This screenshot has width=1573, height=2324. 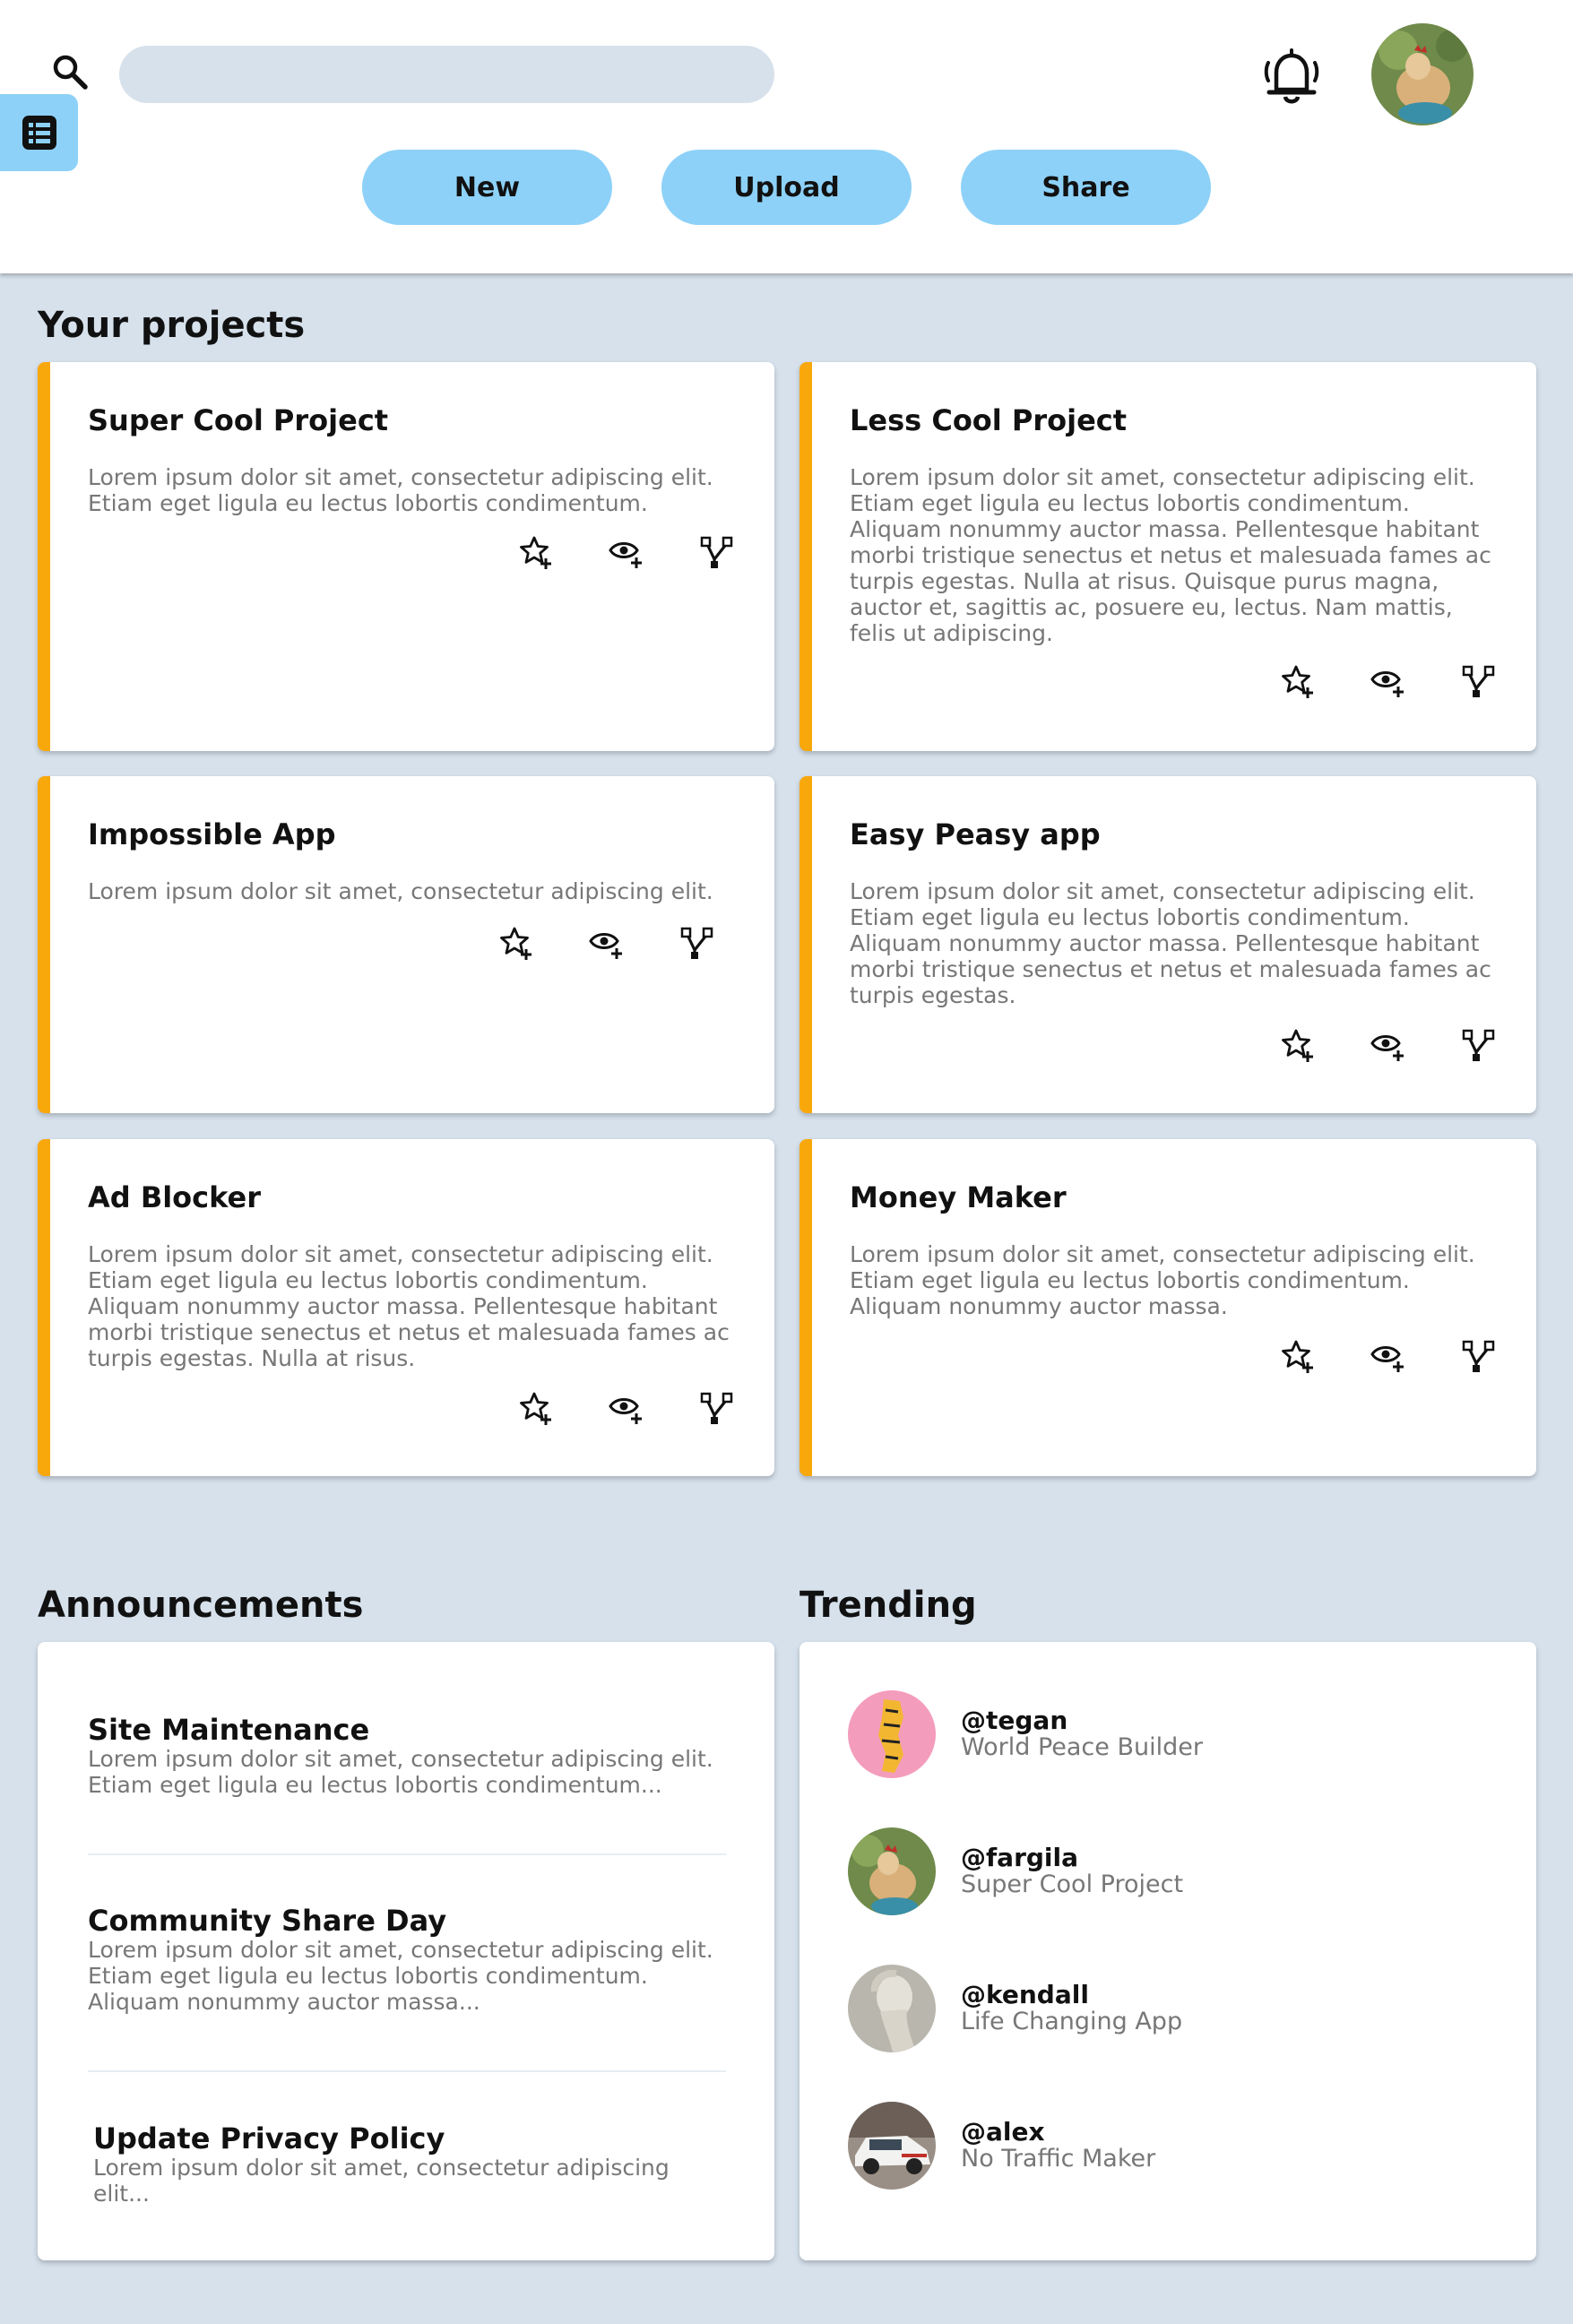 I want to click on trending-project: World Peace Builder, so click(x=1082, y=1747).